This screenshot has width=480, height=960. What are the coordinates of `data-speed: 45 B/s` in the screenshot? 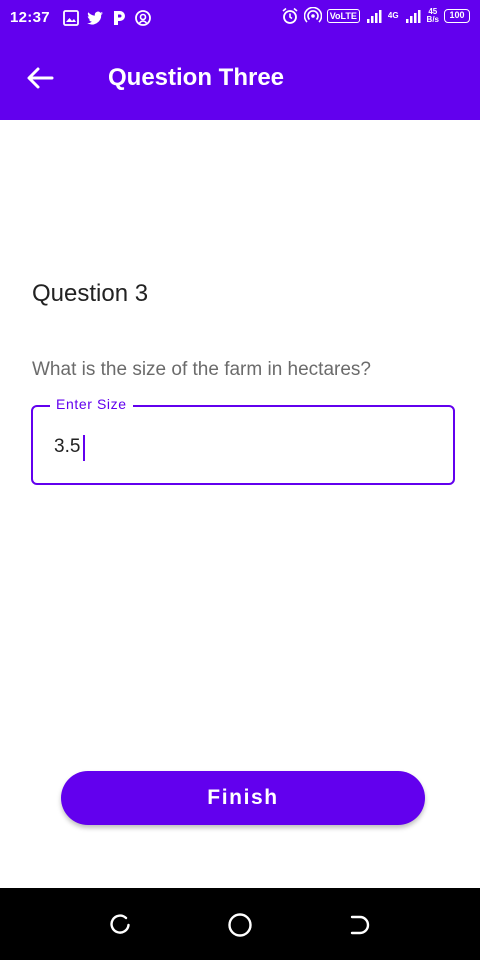 It's located at (433, 16).